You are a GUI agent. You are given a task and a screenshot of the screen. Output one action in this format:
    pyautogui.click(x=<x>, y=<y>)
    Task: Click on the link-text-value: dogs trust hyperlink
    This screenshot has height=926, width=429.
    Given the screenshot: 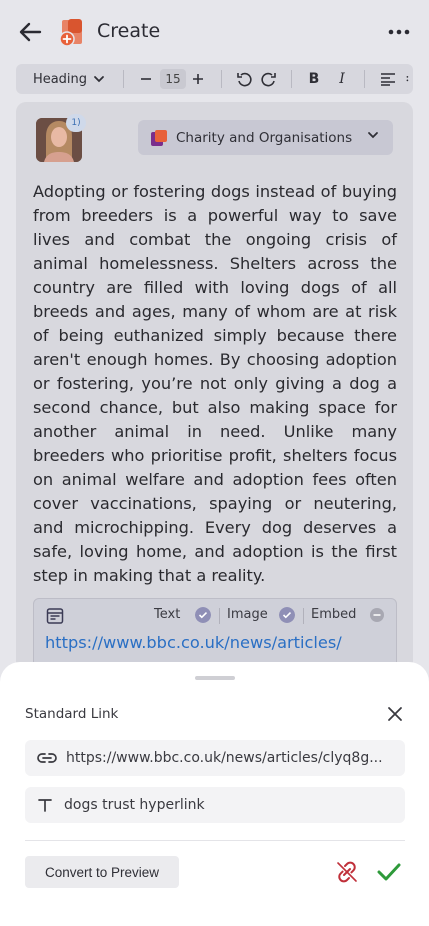 What is the action you would take?
    pyautogui.click(x=134, y=805)
    